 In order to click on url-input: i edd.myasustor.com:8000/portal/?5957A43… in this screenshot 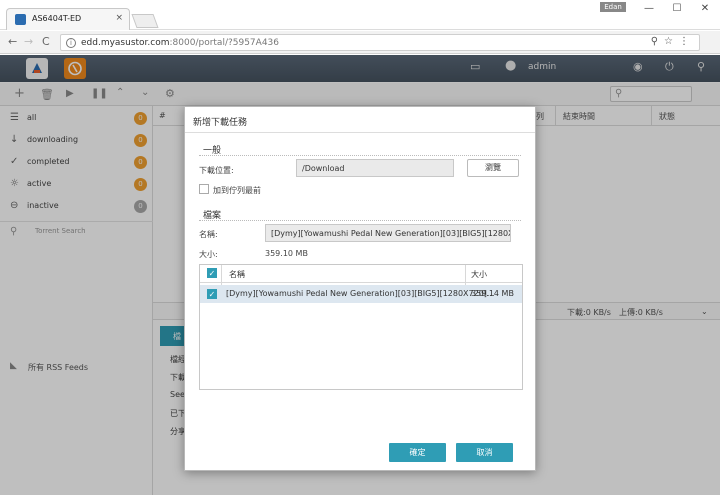, I will do `click(380, 42)`.